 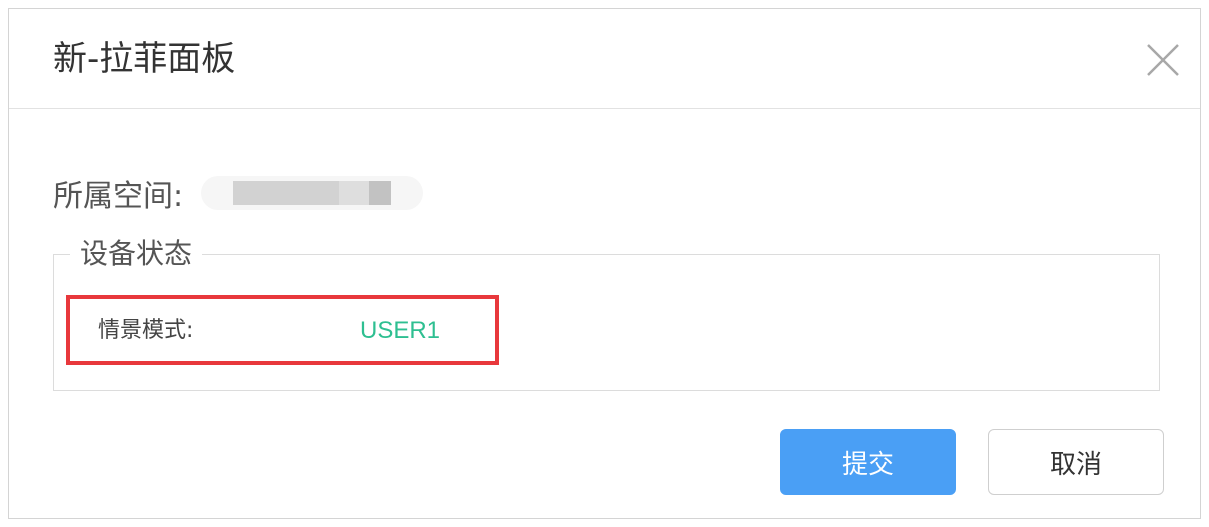 What do you see at coordinates (136, 254) in the screenshot?
I see `device-status-legend: 设备状态` at bounding box center [136, 254].